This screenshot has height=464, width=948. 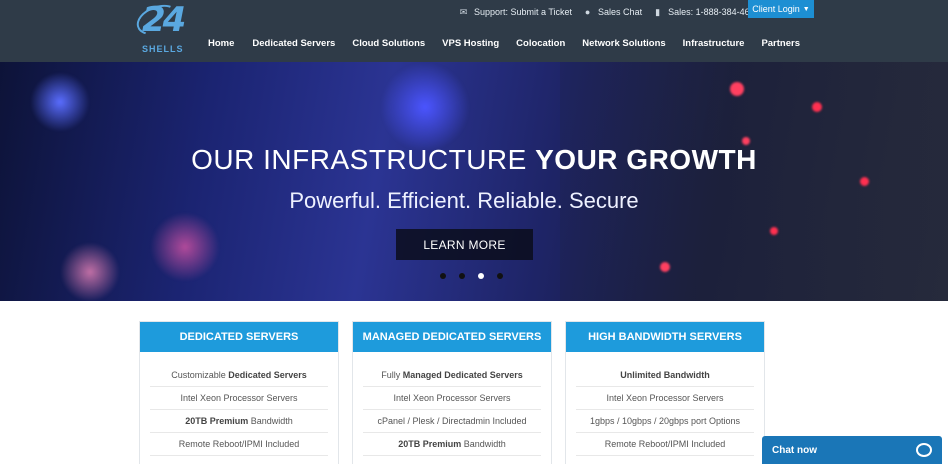 I want to click on hero-title-thin: OUR INFRASTRUCTURE, so click(x=363, y=159).